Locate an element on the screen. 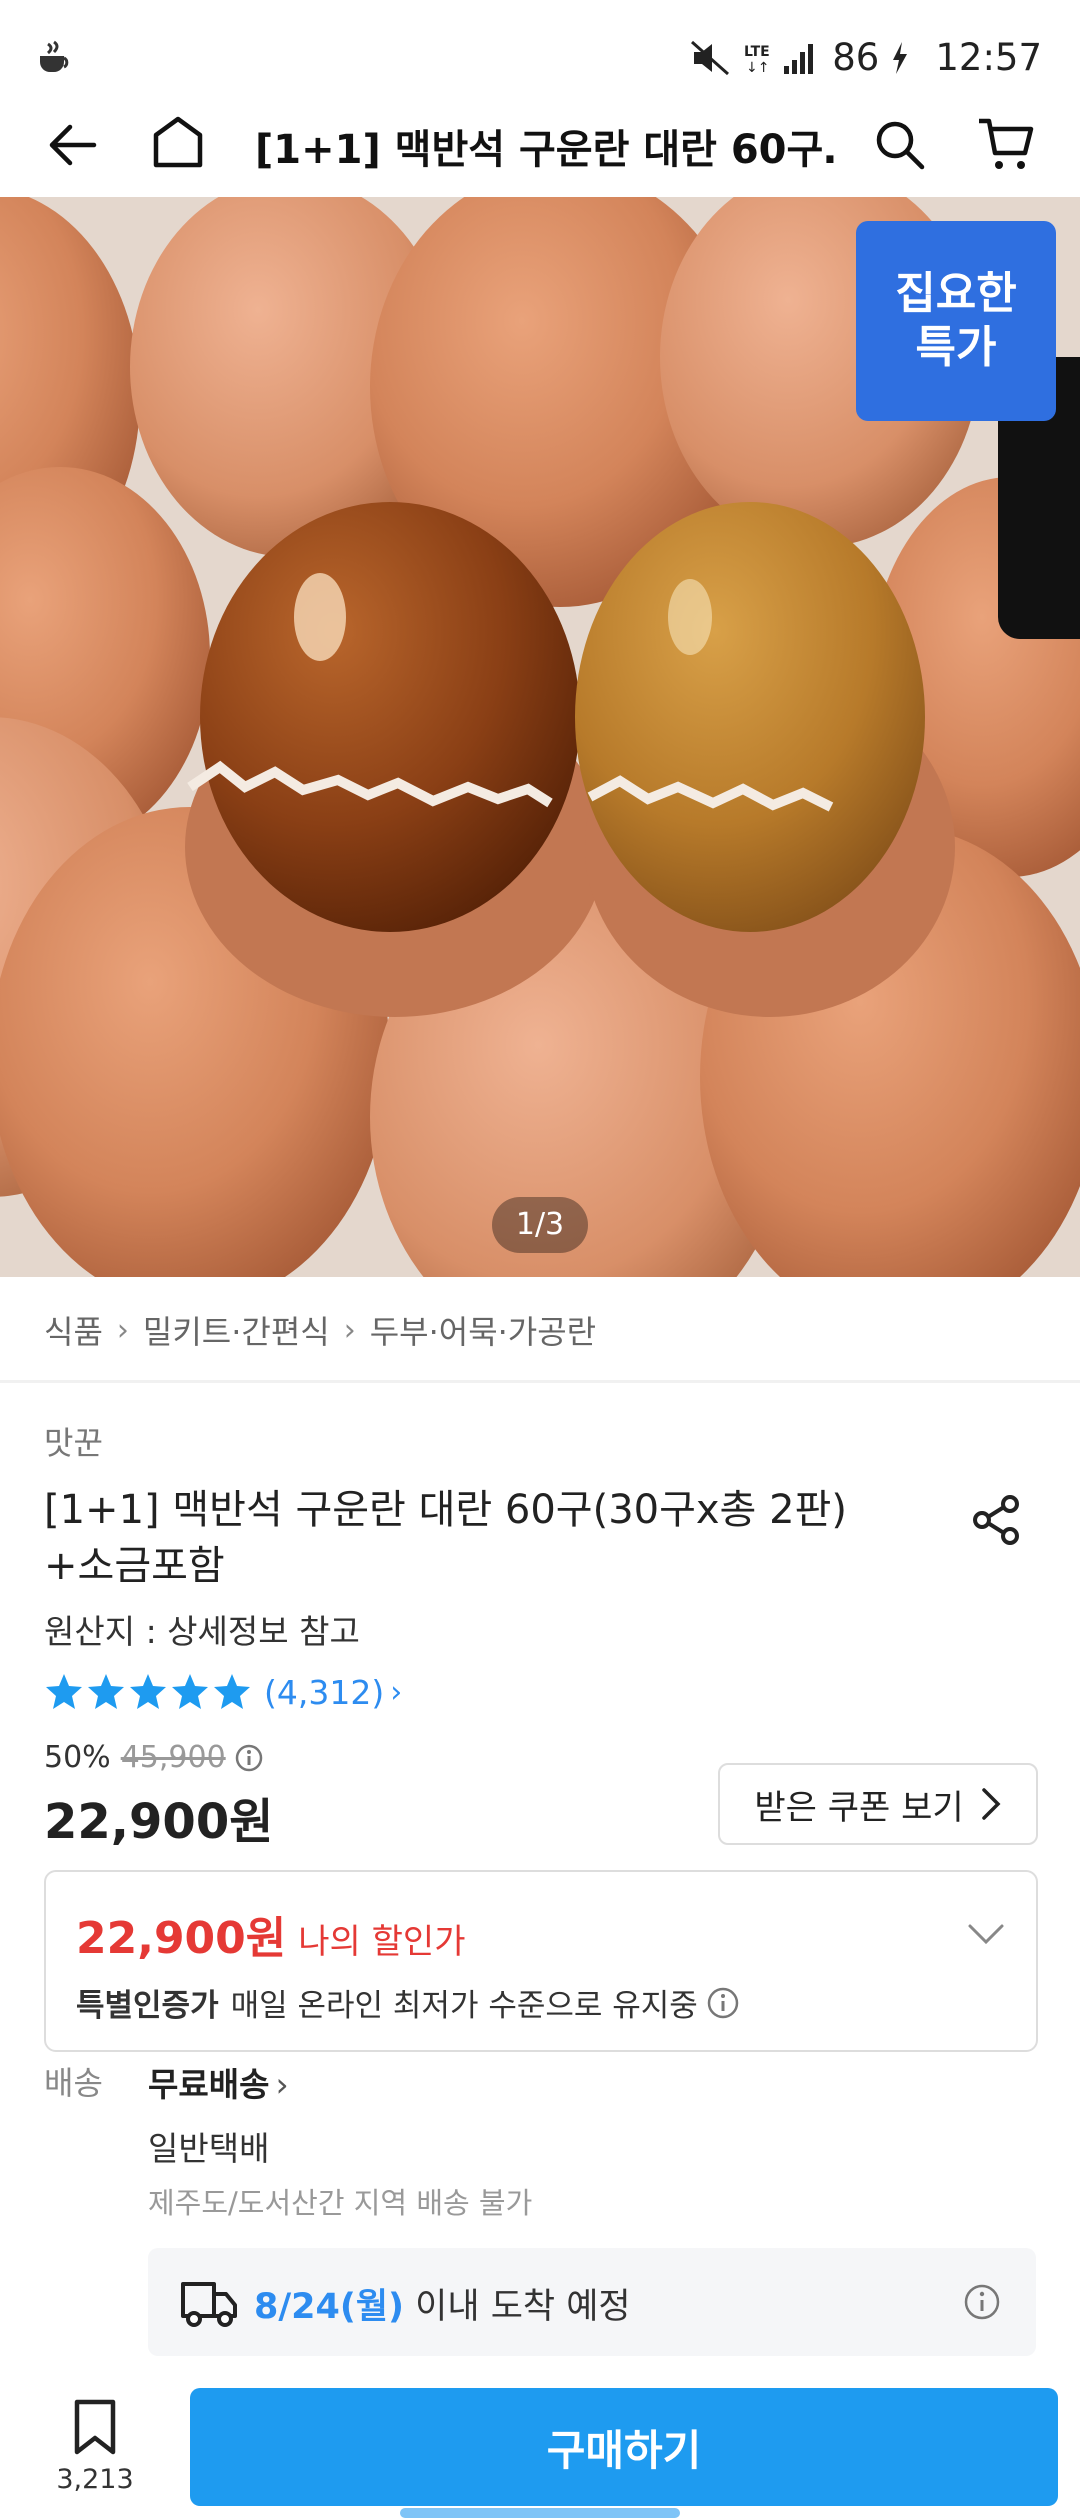  origin-info: 원산지 : 상세정보 참고 is located at coordinates (202, 1631).